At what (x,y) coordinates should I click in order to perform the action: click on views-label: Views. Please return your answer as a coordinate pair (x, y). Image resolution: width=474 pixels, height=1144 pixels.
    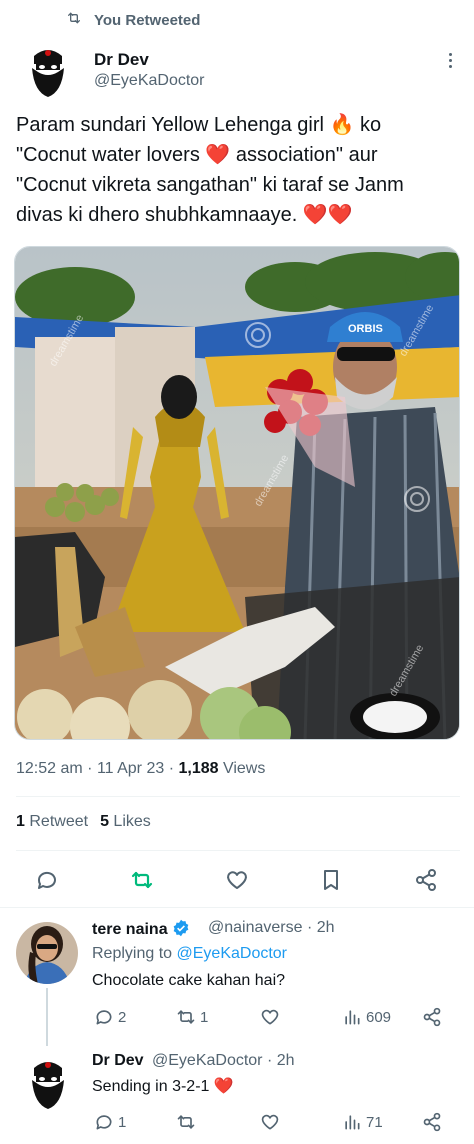
    Looking at the image, I should click on (244, 768).